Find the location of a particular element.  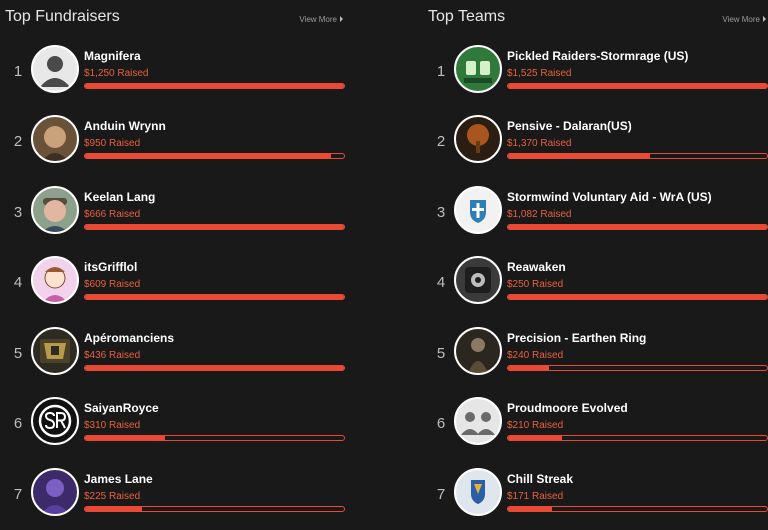

raised-amount: $250 Raised is located at coordinates (535, 284).